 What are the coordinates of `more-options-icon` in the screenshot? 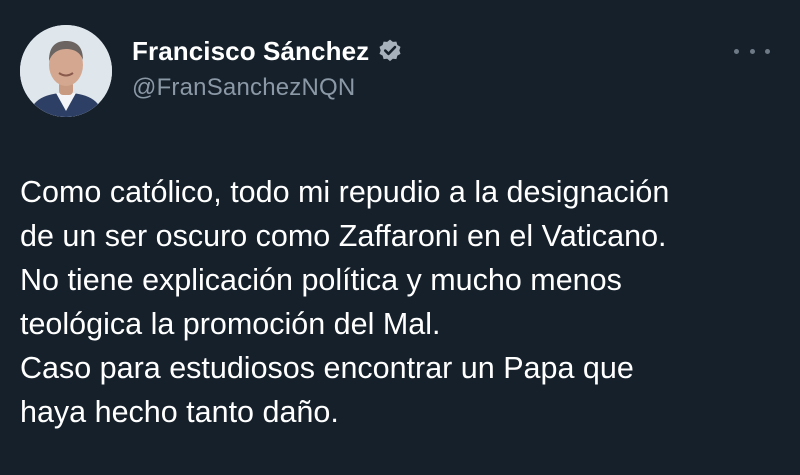 It's located at (752, 51).